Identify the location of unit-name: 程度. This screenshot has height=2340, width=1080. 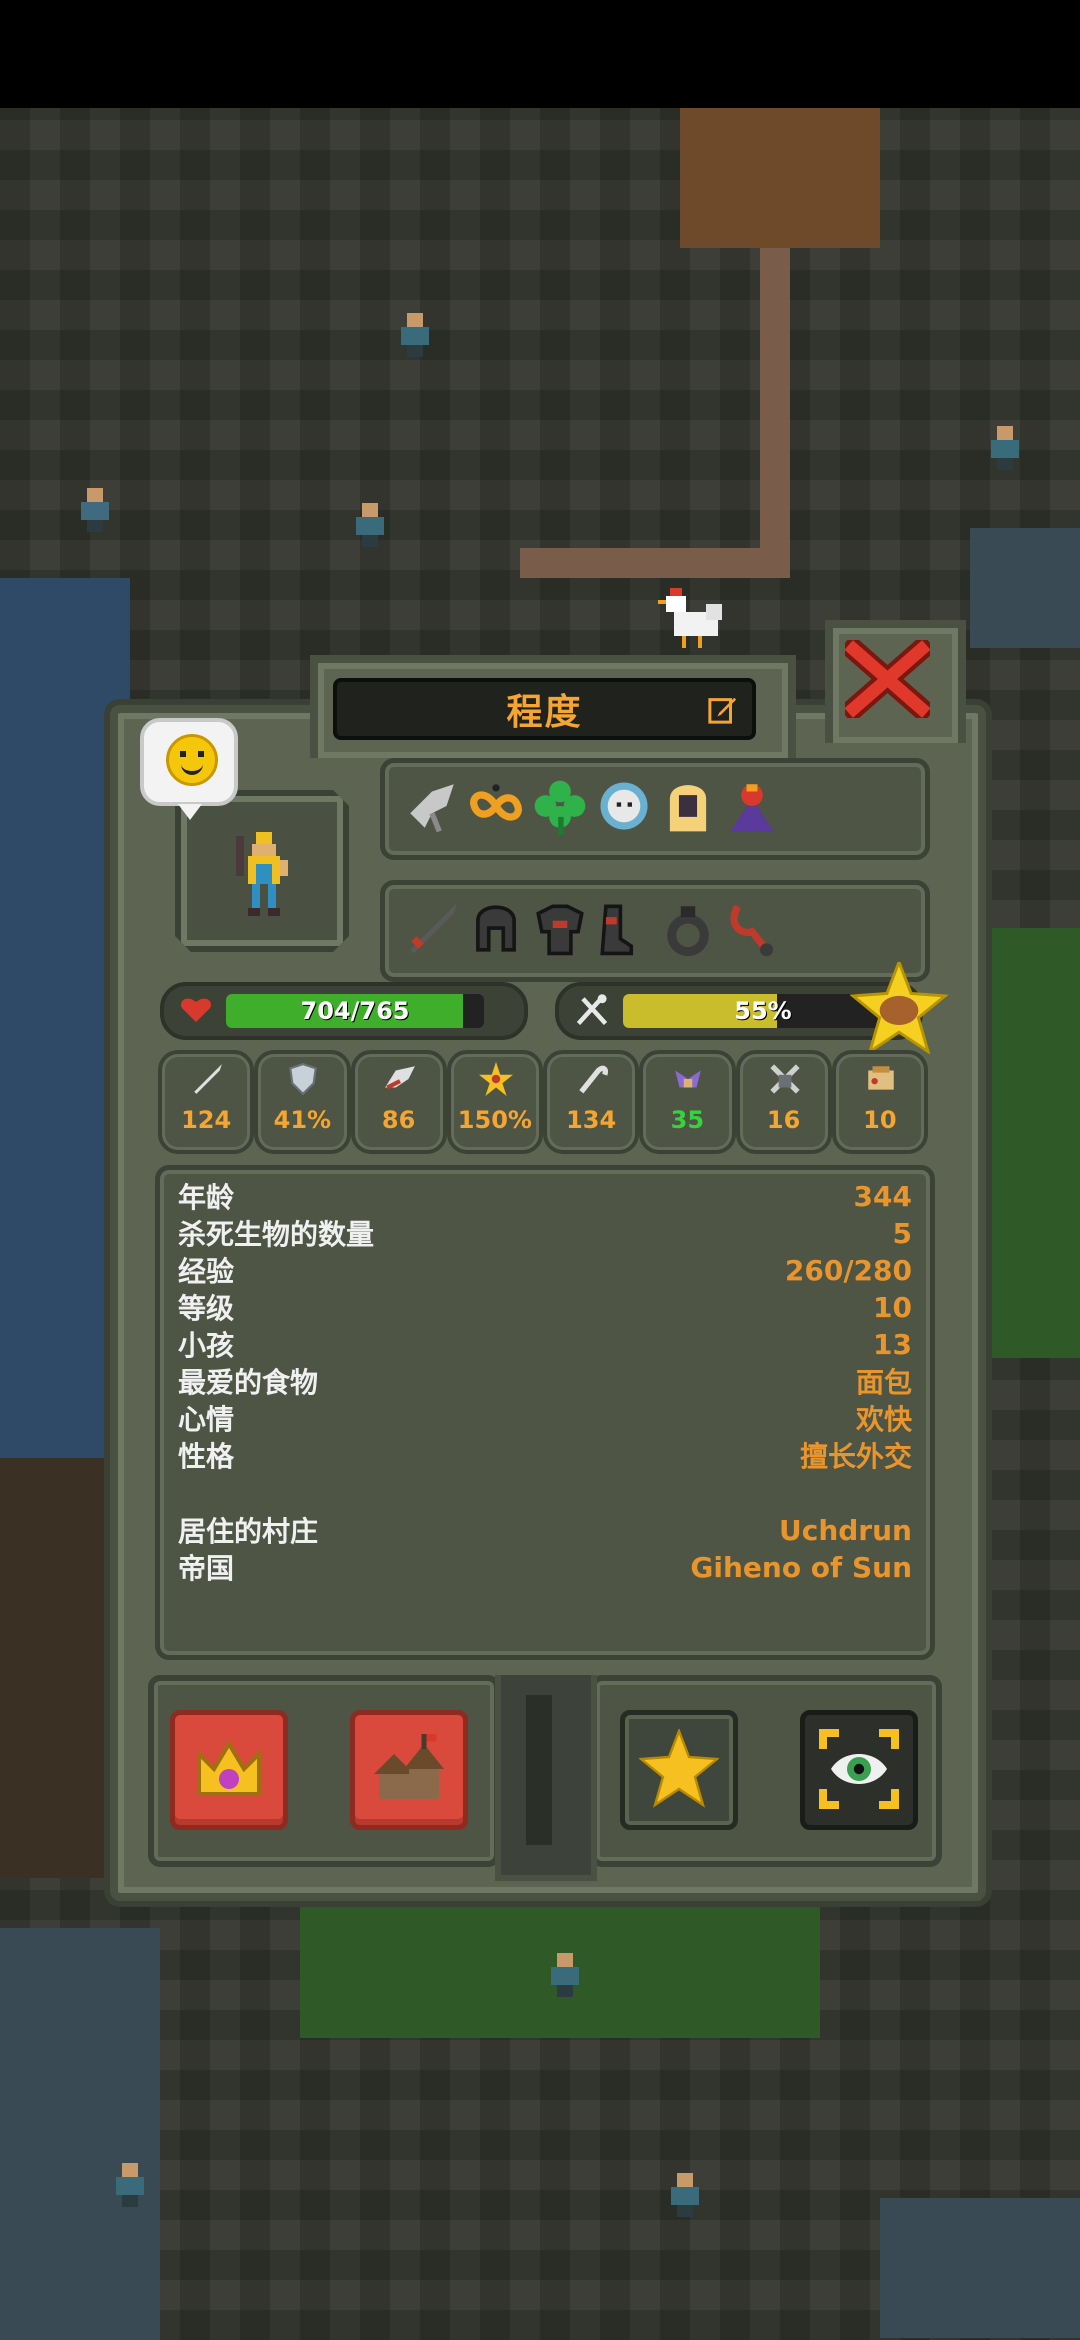
(544, 712).